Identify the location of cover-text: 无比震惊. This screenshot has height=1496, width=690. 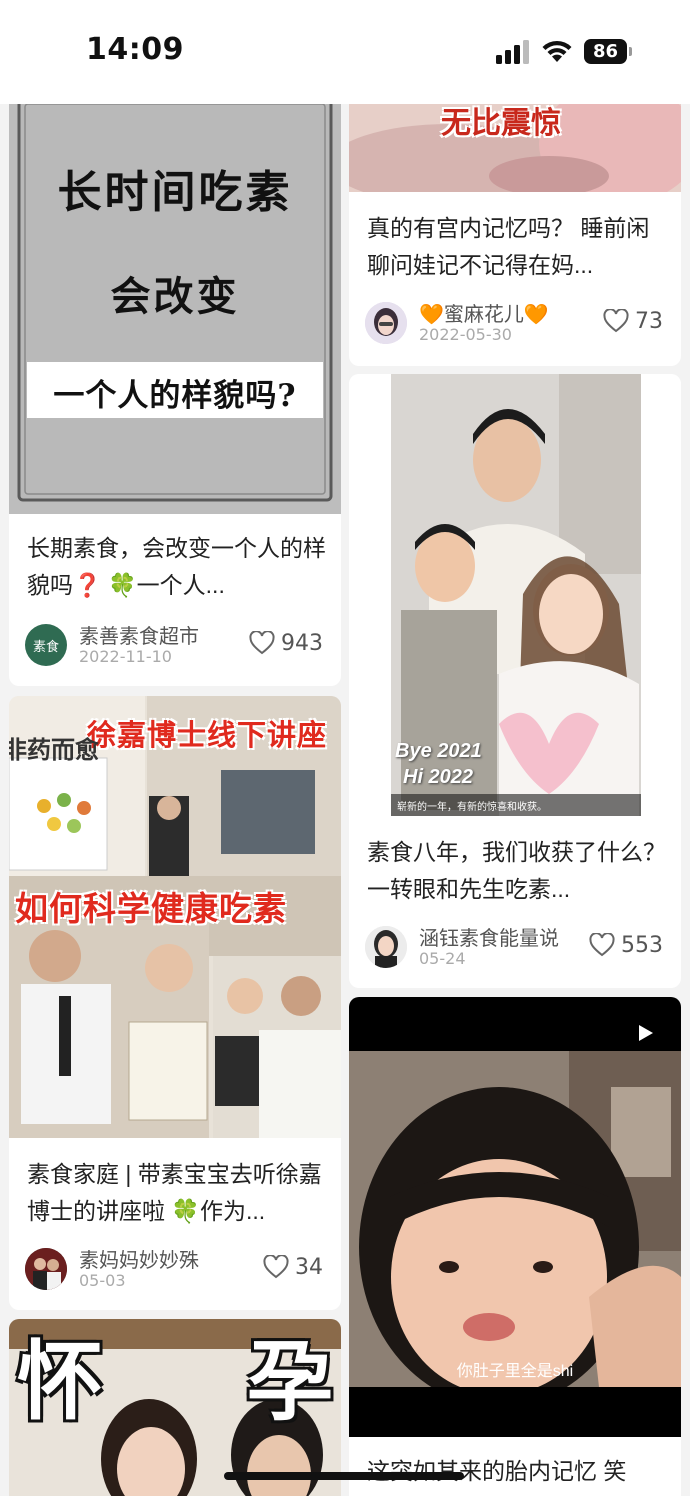
(501, 123).